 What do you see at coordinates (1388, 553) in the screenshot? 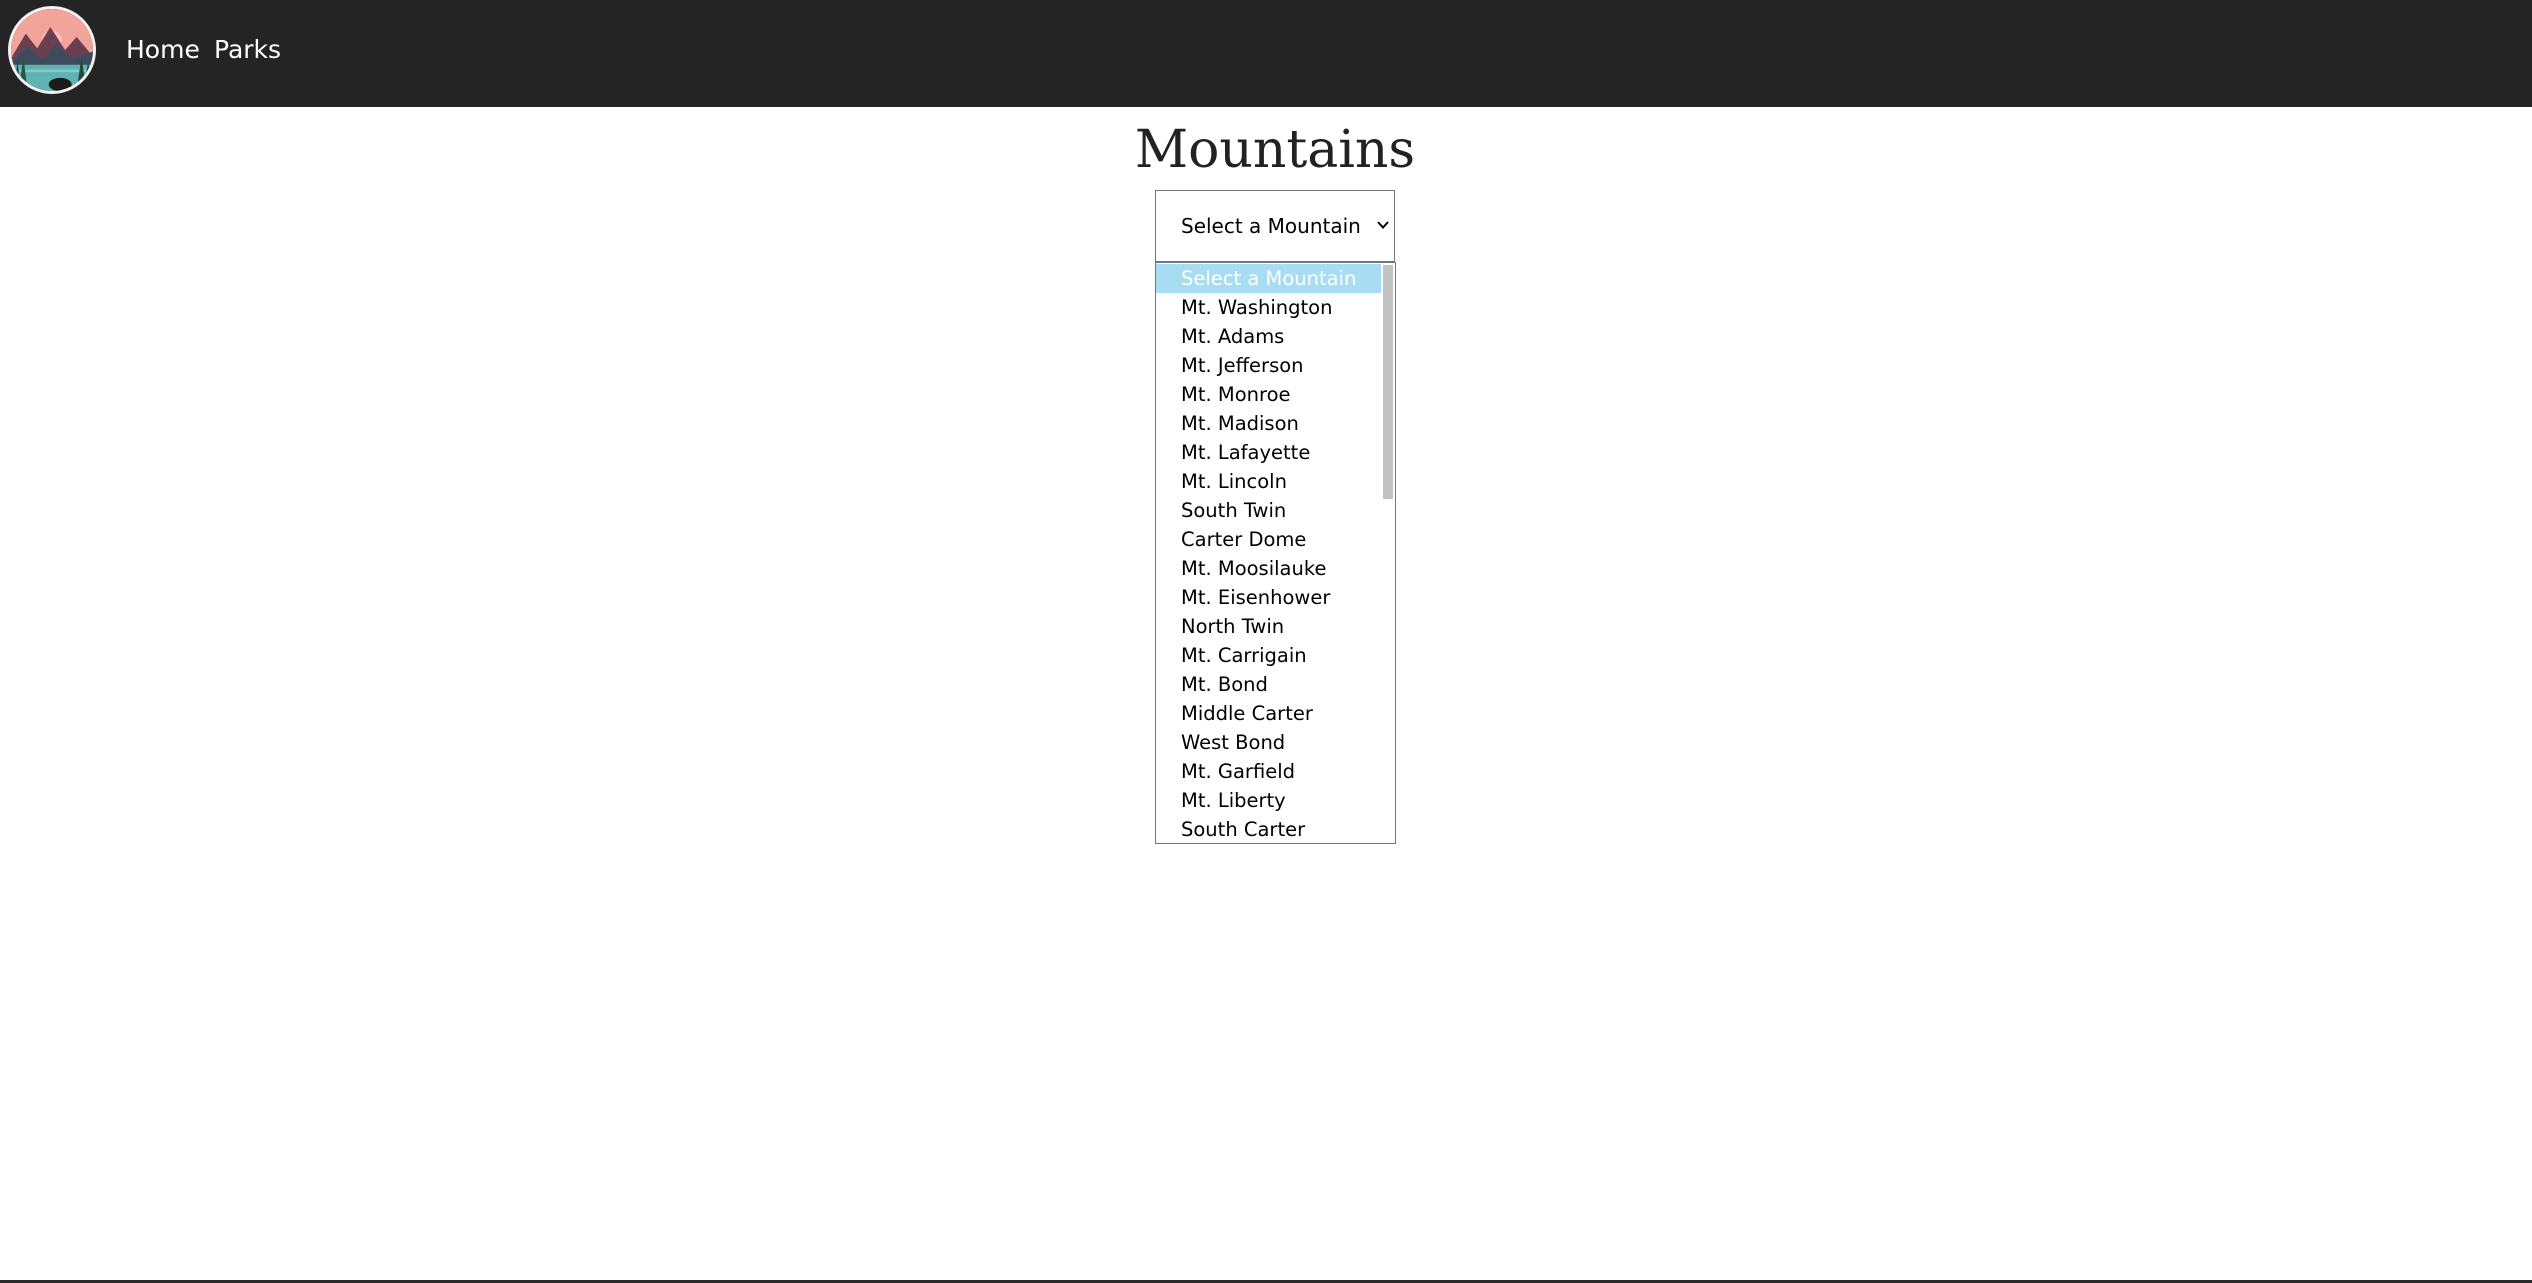
I see `listbox-scrollbar` at bounding box center [1388, 553].